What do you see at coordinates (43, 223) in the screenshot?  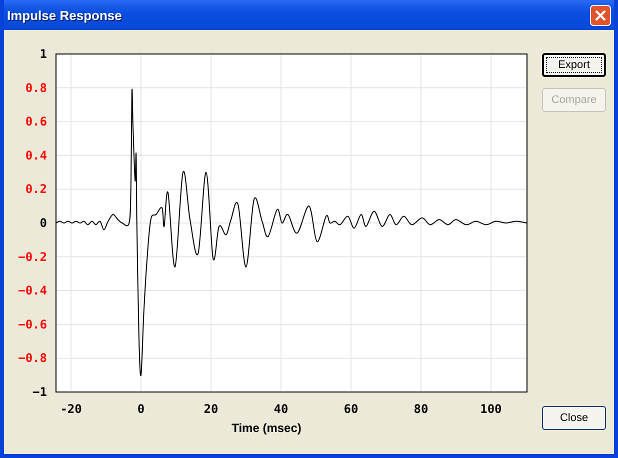 I see `y-tick-label: 0` at bounding box center [43, 223].